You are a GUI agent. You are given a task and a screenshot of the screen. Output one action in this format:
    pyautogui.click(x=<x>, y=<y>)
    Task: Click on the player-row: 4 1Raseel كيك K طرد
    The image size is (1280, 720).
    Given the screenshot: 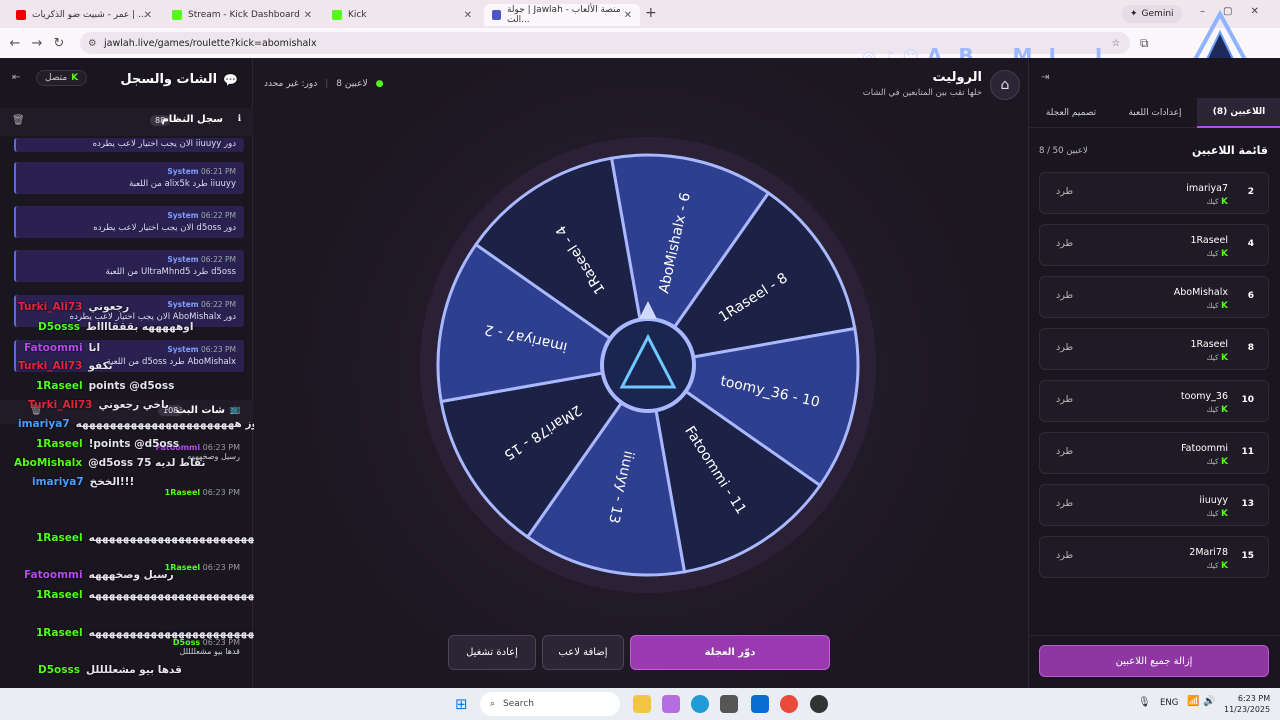 What is the action you would take?
    pyautogui.click(x=1154, y=245)
    